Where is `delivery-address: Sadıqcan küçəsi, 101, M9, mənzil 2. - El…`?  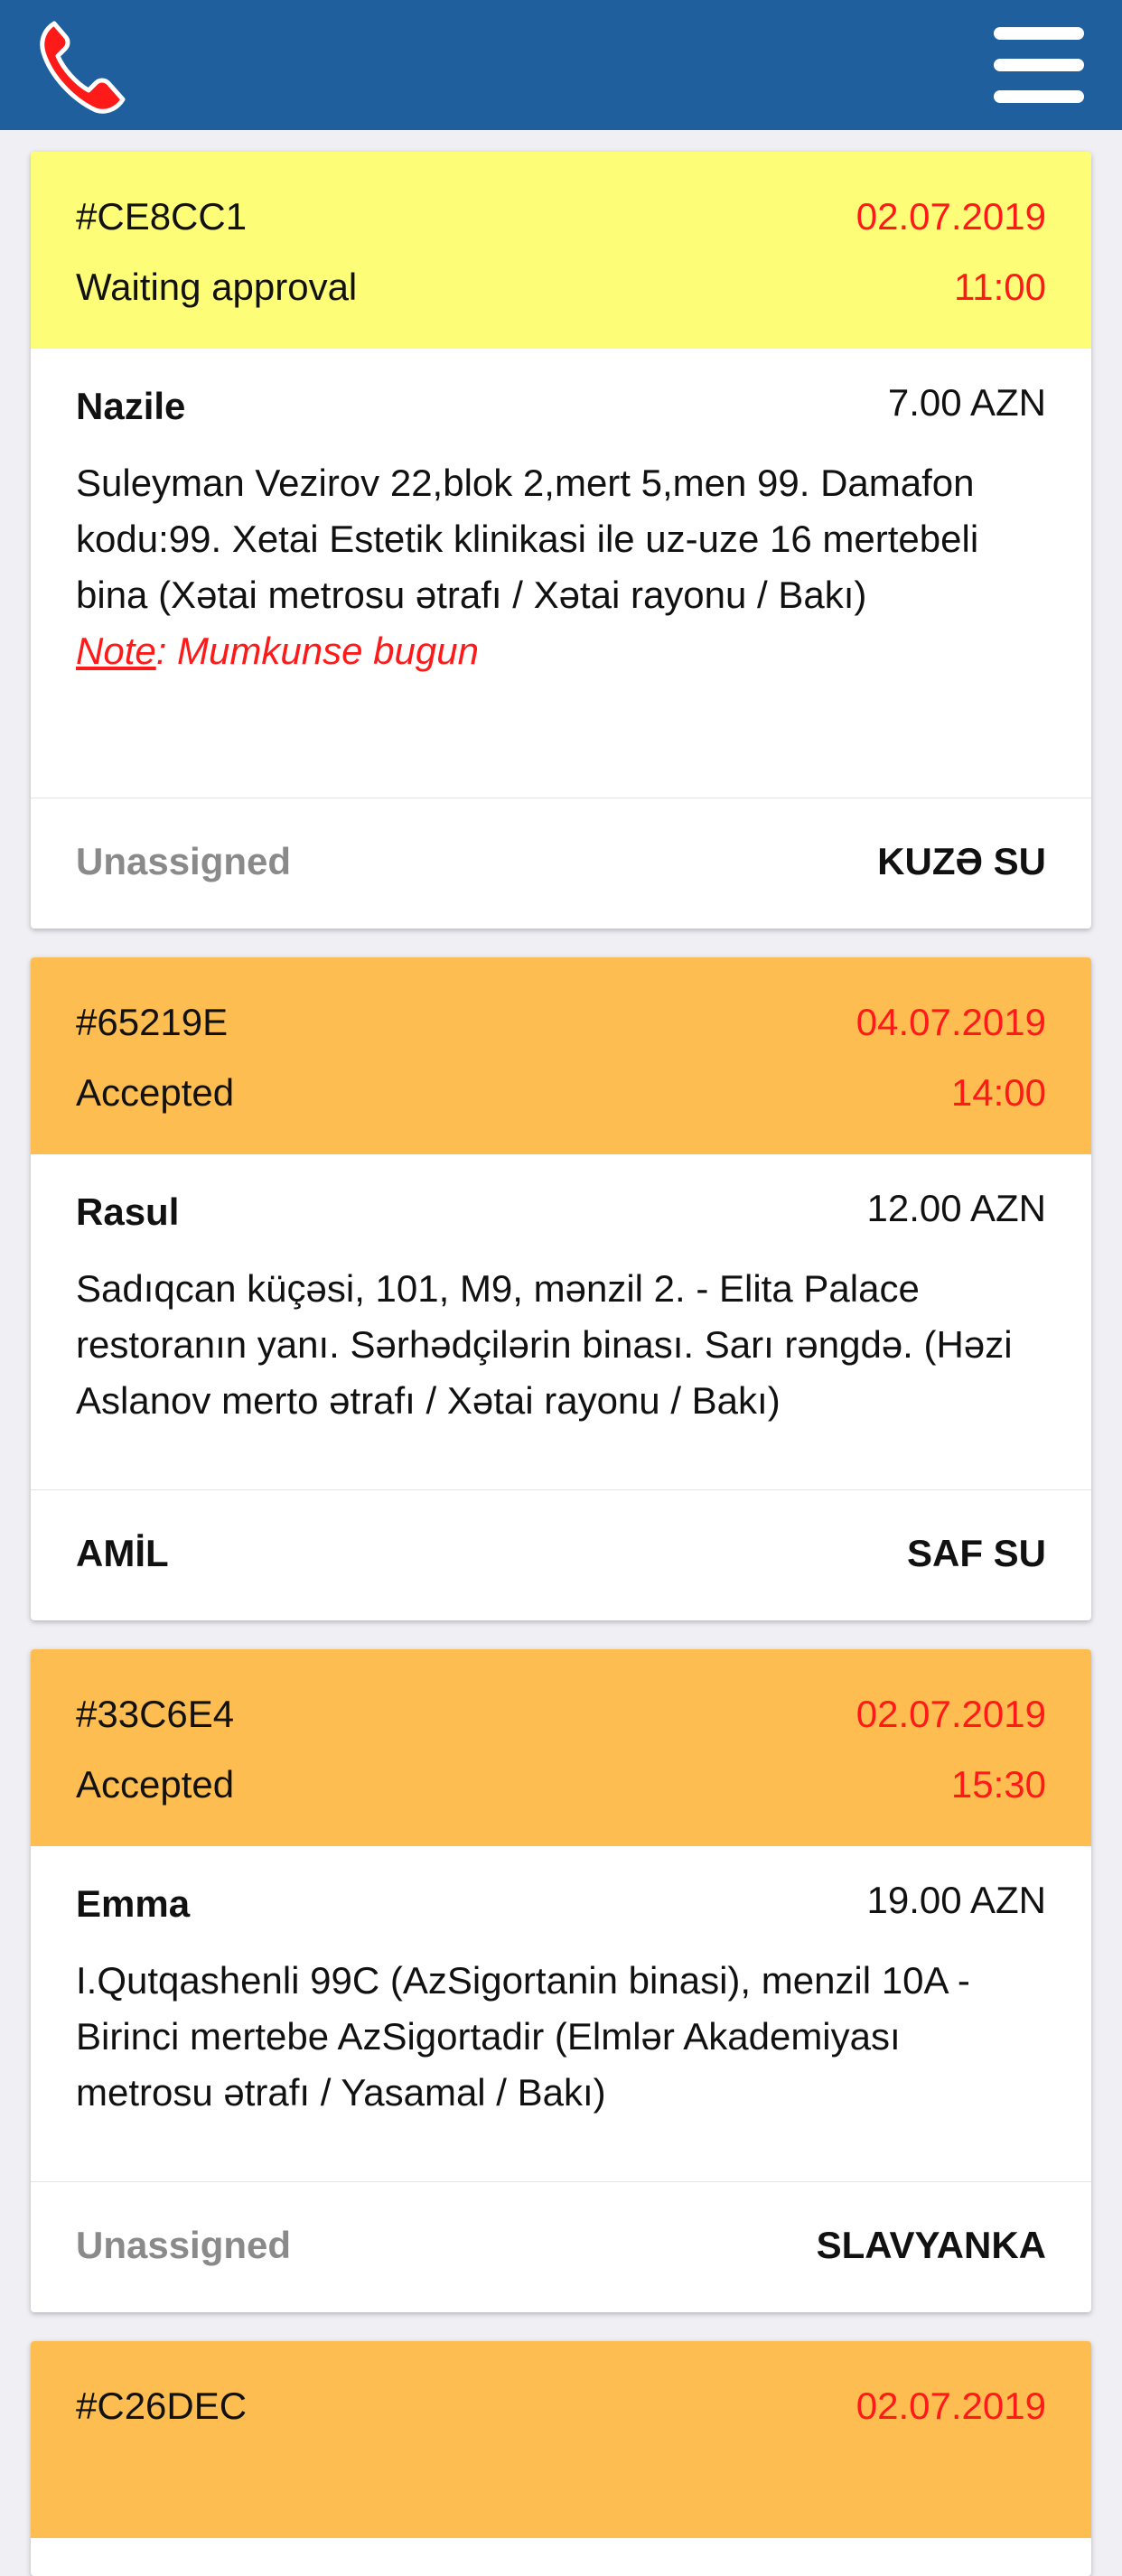 delivery-address: Sadıqcan küçəsi, 101, M9, mənzil 2. - El… is located at coordinates (544, 1344).